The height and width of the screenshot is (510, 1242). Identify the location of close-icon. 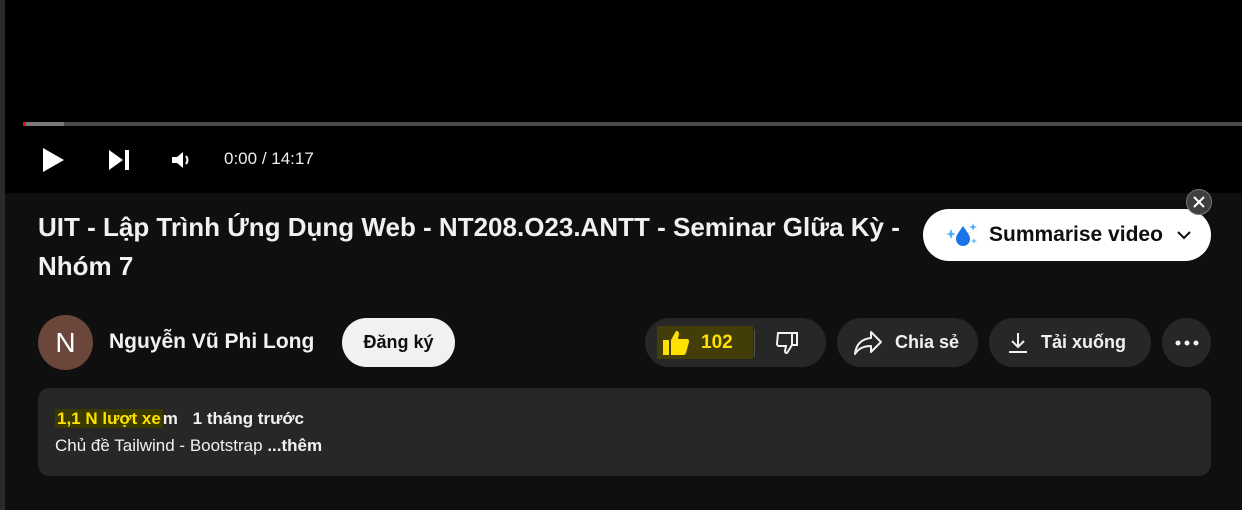
(1199, 202).